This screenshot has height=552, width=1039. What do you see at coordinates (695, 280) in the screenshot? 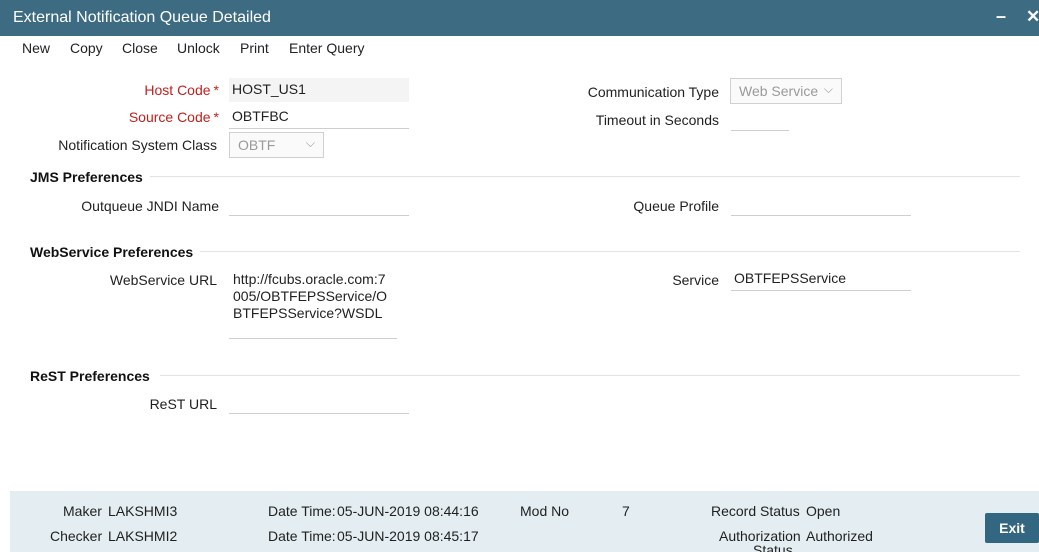
I see `service-label: Service` at bounding box center [695, 280].